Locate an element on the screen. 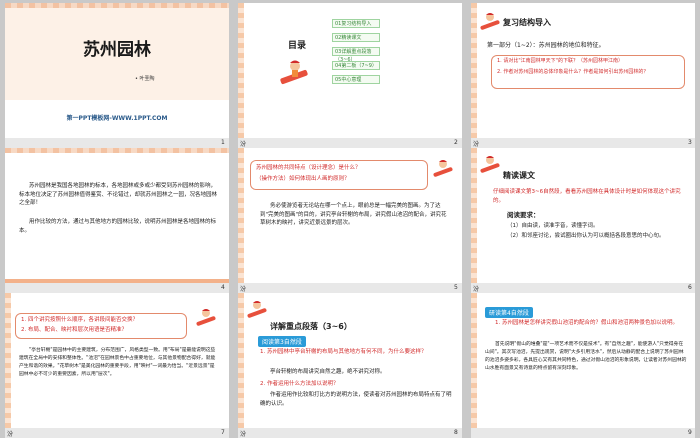 This screenshot has height=438, width=700. slide-number: 3 is located at coordinates (690, 142).